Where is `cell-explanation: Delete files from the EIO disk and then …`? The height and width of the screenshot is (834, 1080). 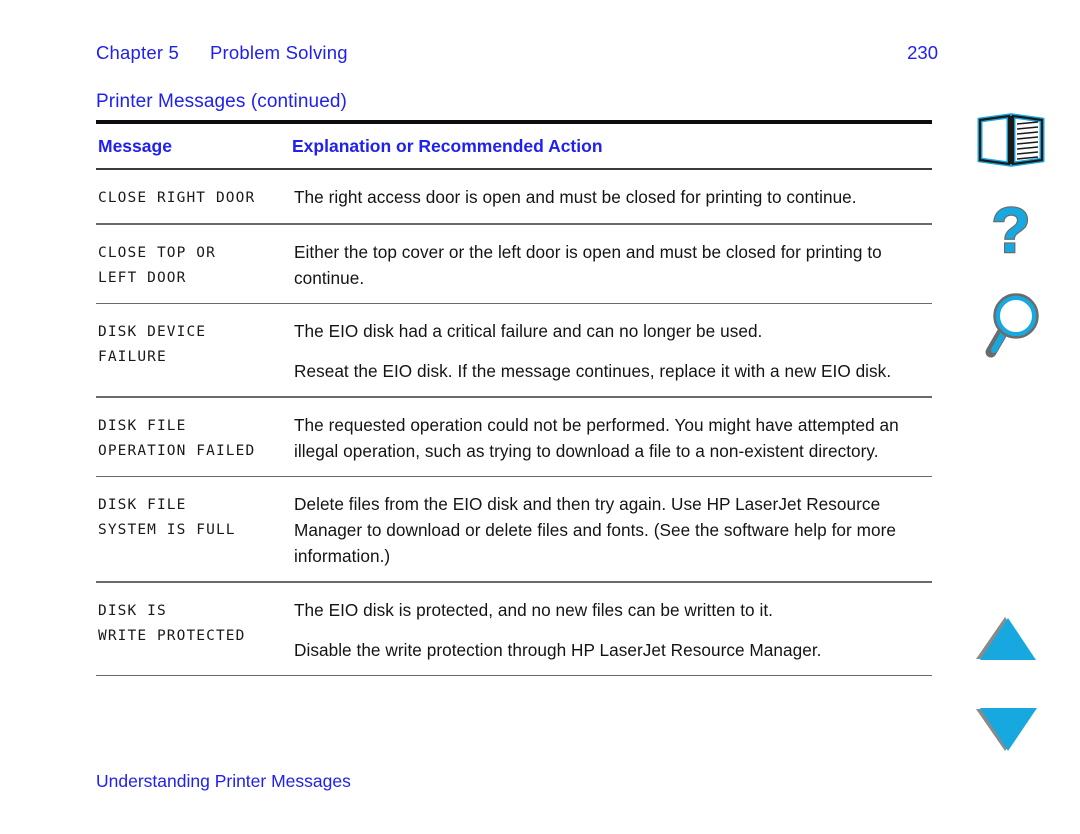 cell-explanation: Delete files from the EIO disk and then … is located at coordinates (612, 530).